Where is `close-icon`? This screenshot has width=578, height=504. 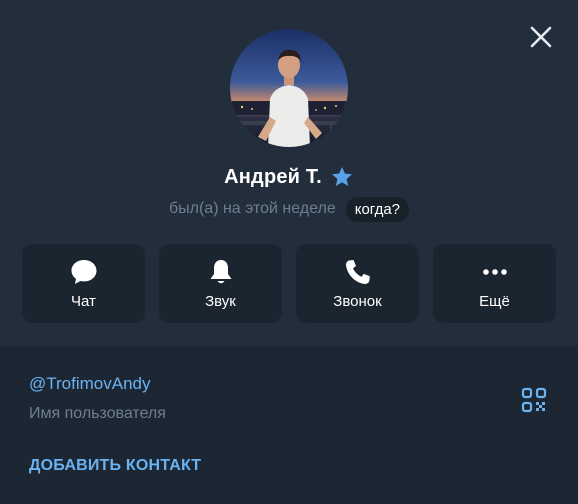
close-icon is located at coordinates (541, 37).